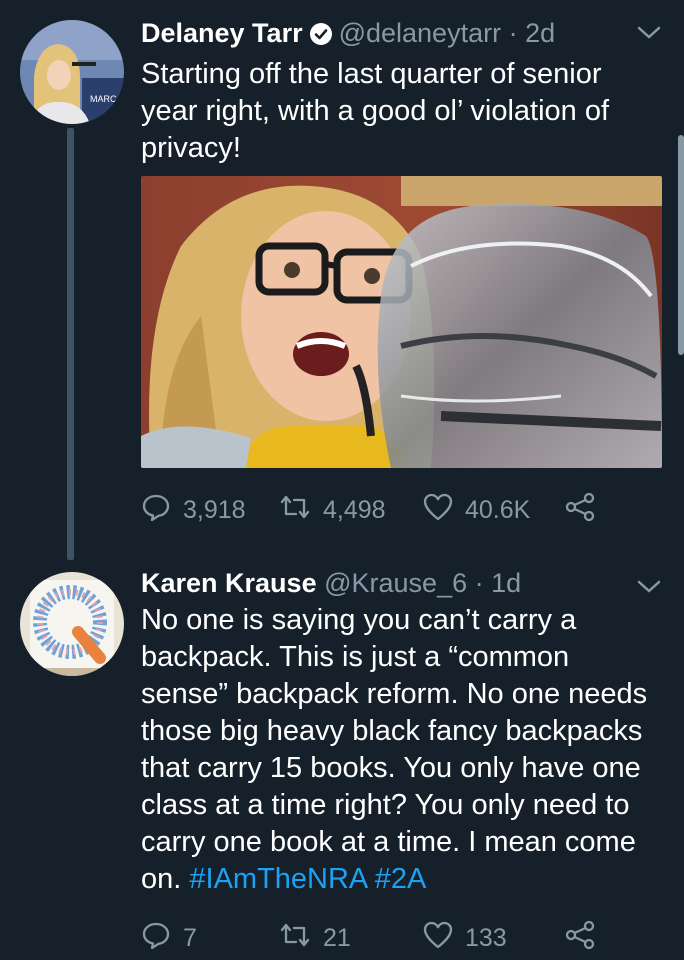 The height and width of the screenshot is (960, 684). Describe the element at coordinates (103, 99) in the screenshot. I see `avatar-sign-text: MARC` at that location.